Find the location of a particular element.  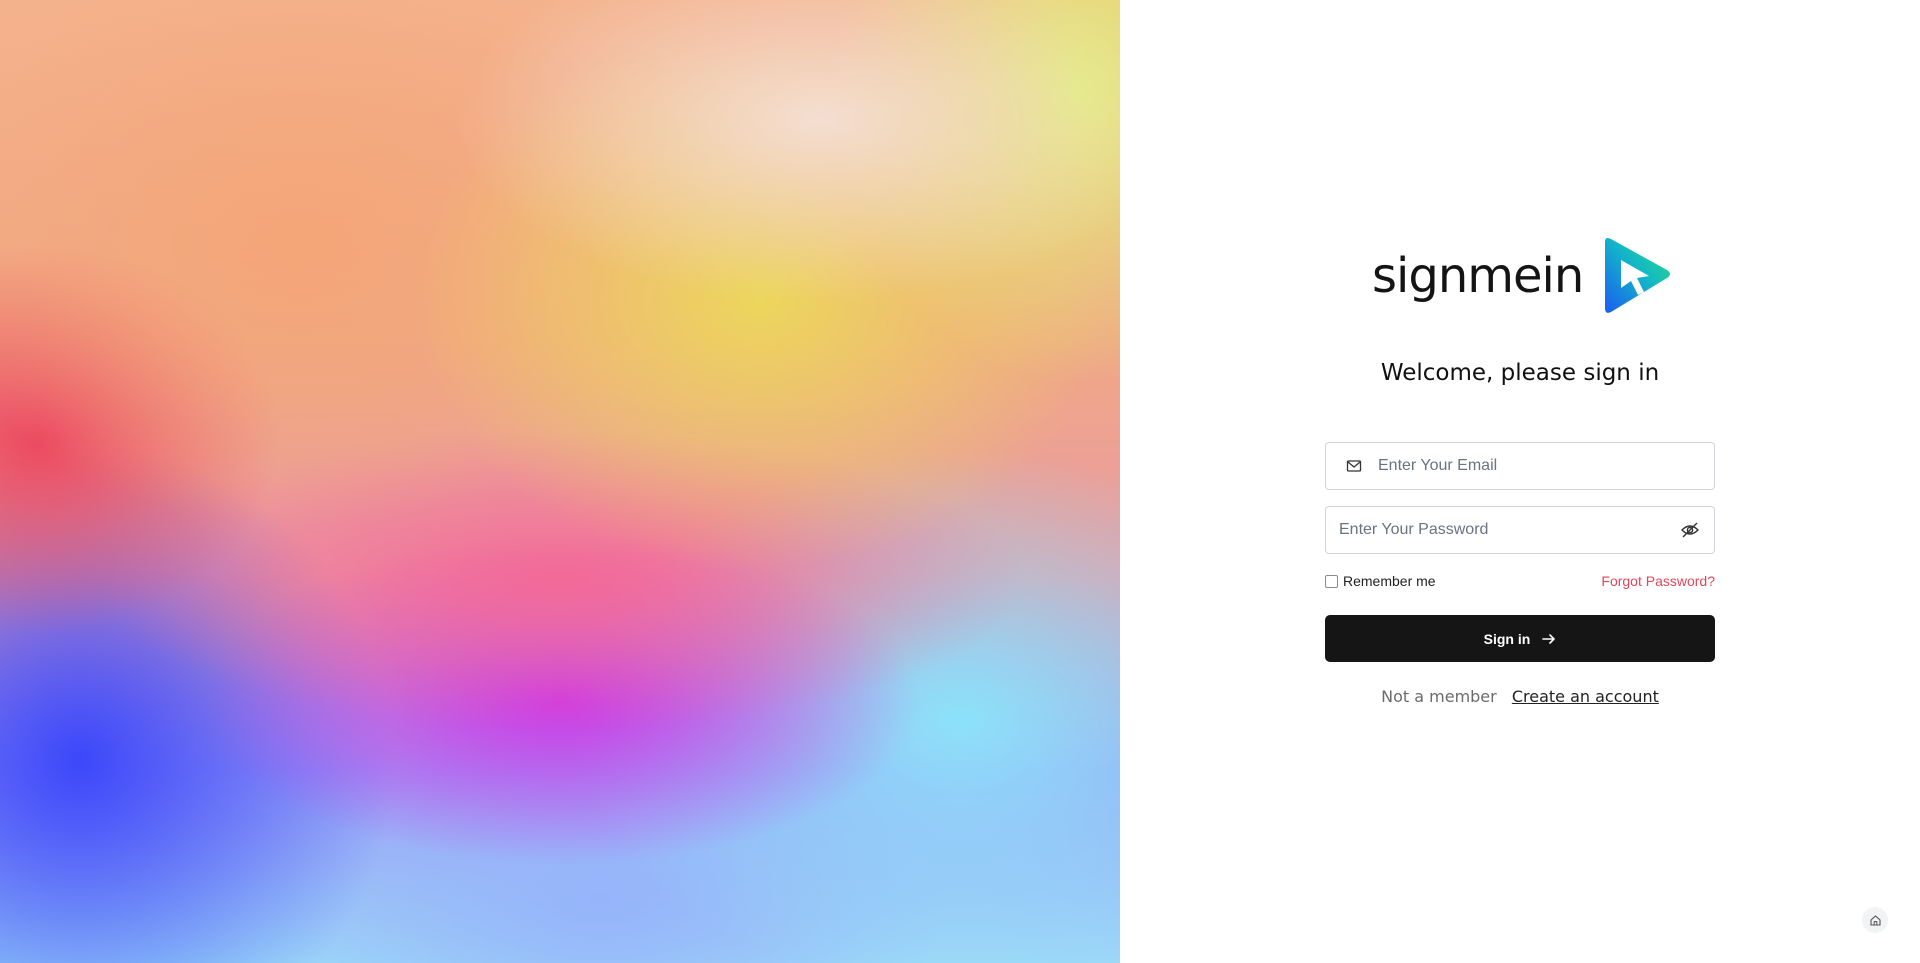

remember-me: Remember me is located at coordinates (1380, 581).